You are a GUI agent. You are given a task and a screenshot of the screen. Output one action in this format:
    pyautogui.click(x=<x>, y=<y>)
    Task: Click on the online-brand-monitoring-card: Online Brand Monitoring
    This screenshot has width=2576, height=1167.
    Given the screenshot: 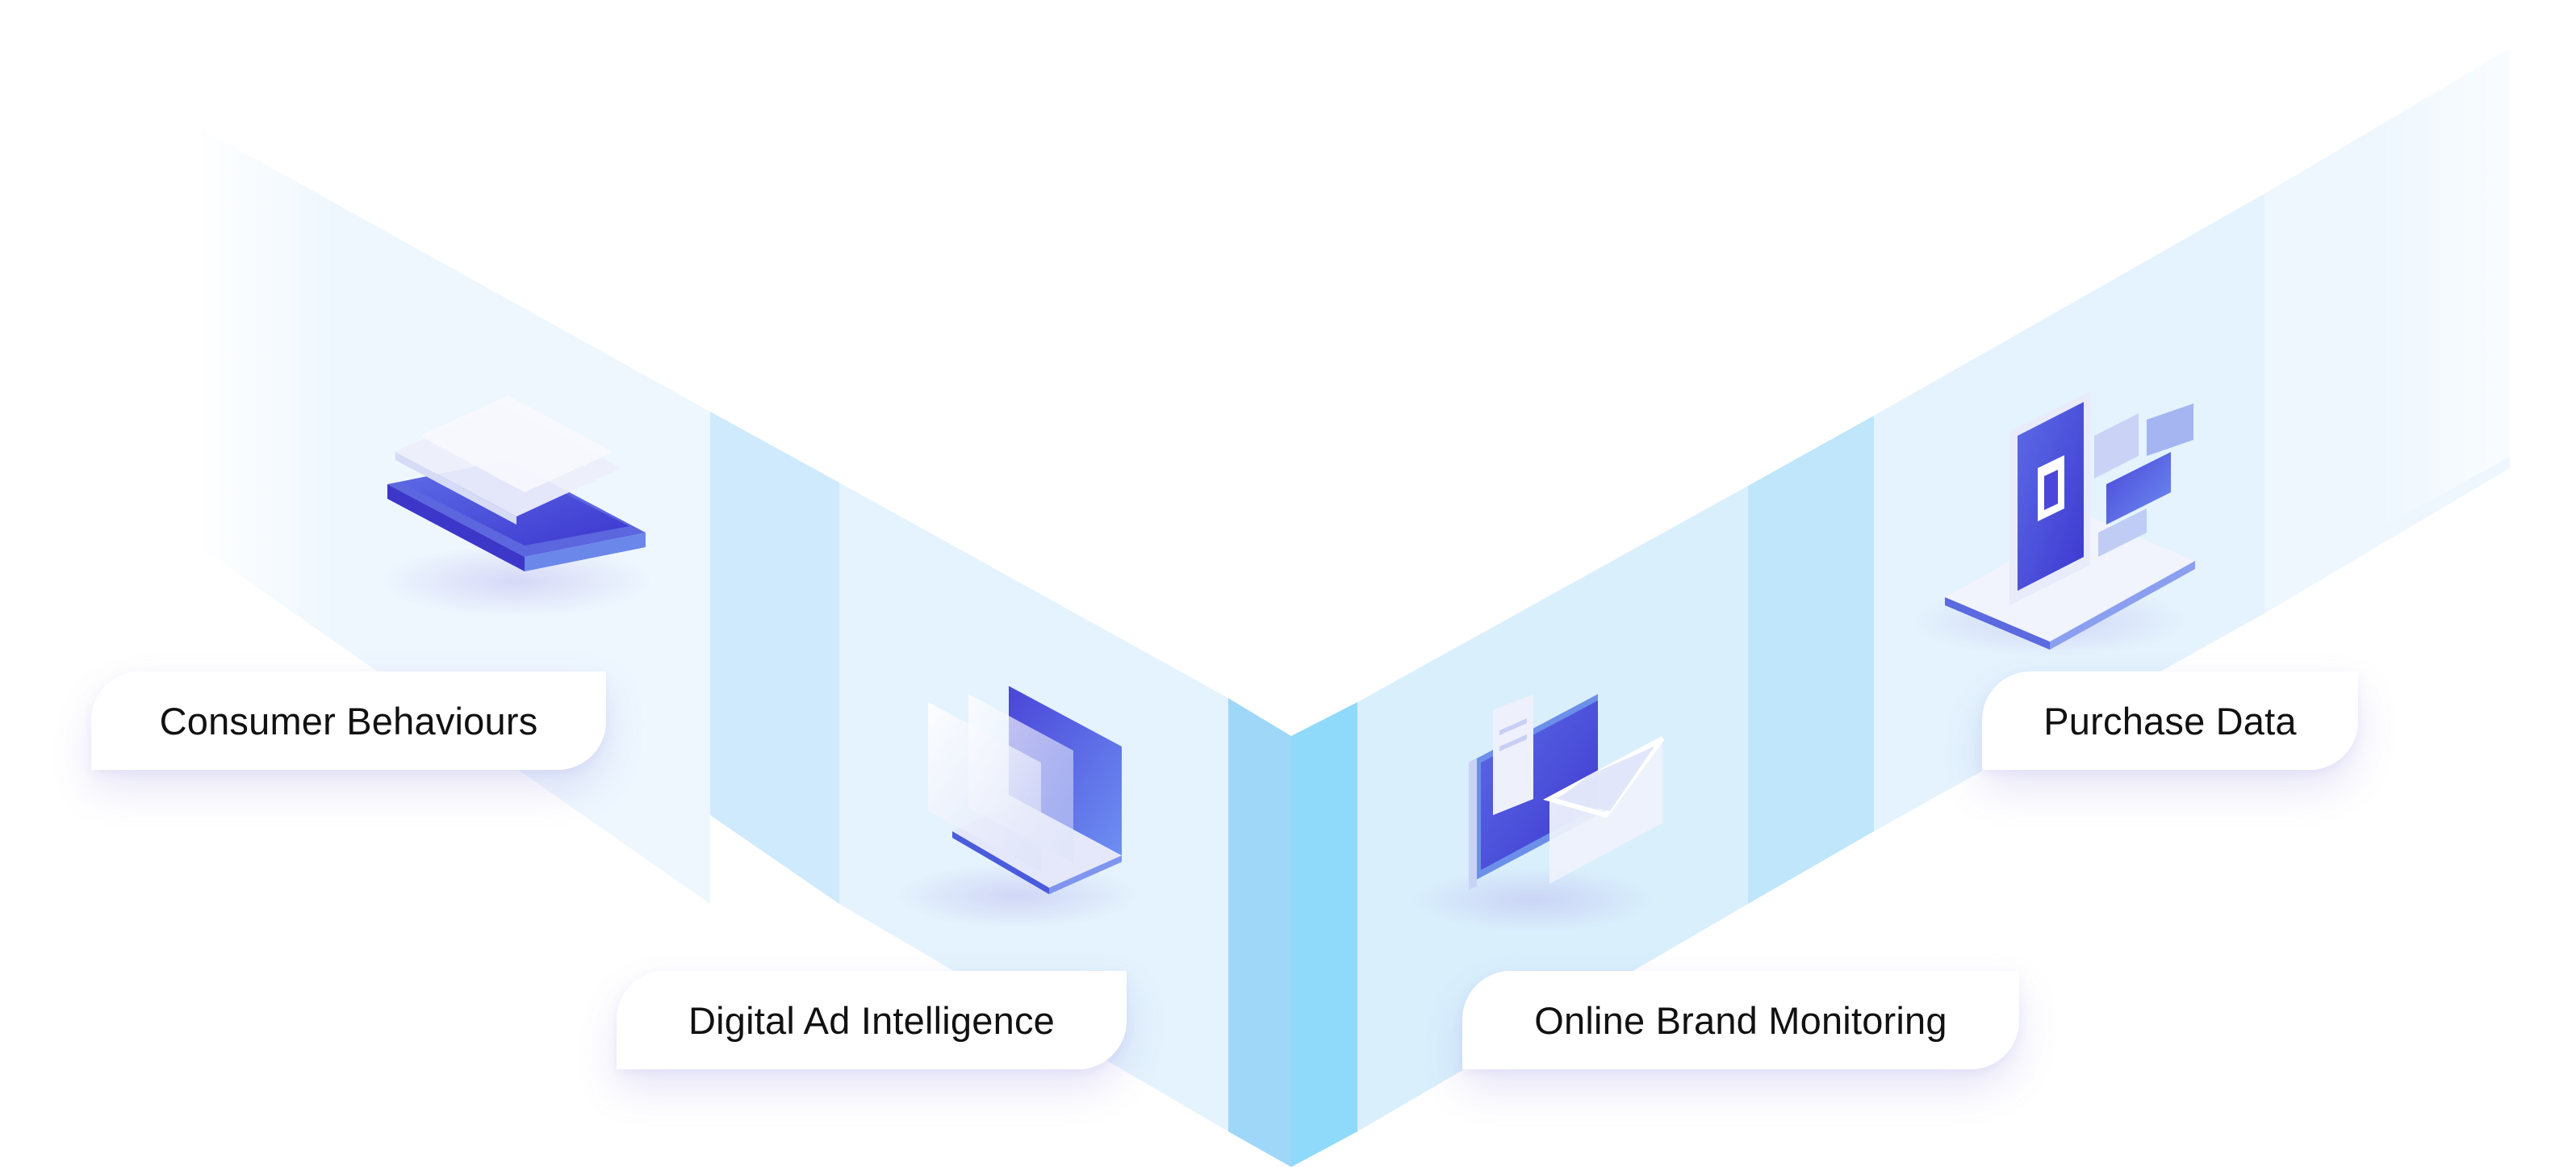 What is the action you would take?
    pyautogui.click(x=1740, y=1020)
    